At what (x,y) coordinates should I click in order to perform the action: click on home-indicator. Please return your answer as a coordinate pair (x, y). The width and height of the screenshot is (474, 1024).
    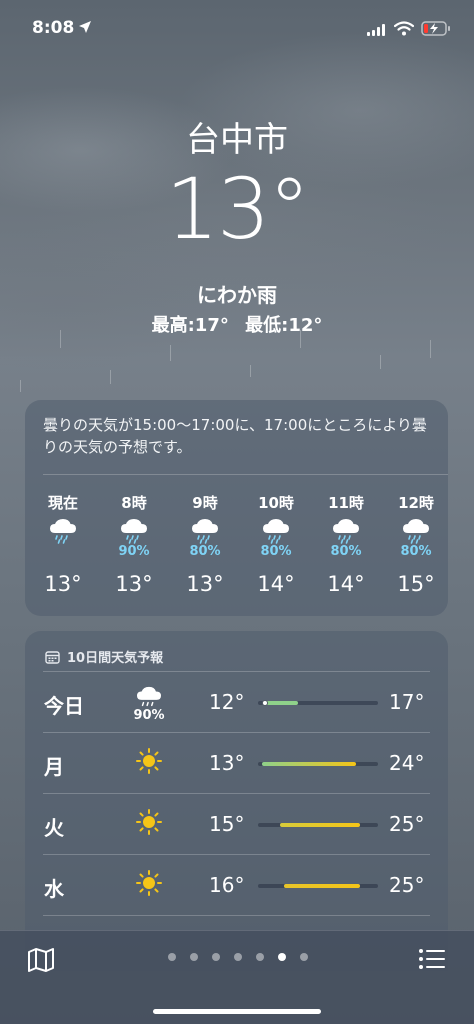
    Looking at the image, I should click on (237, 1011).